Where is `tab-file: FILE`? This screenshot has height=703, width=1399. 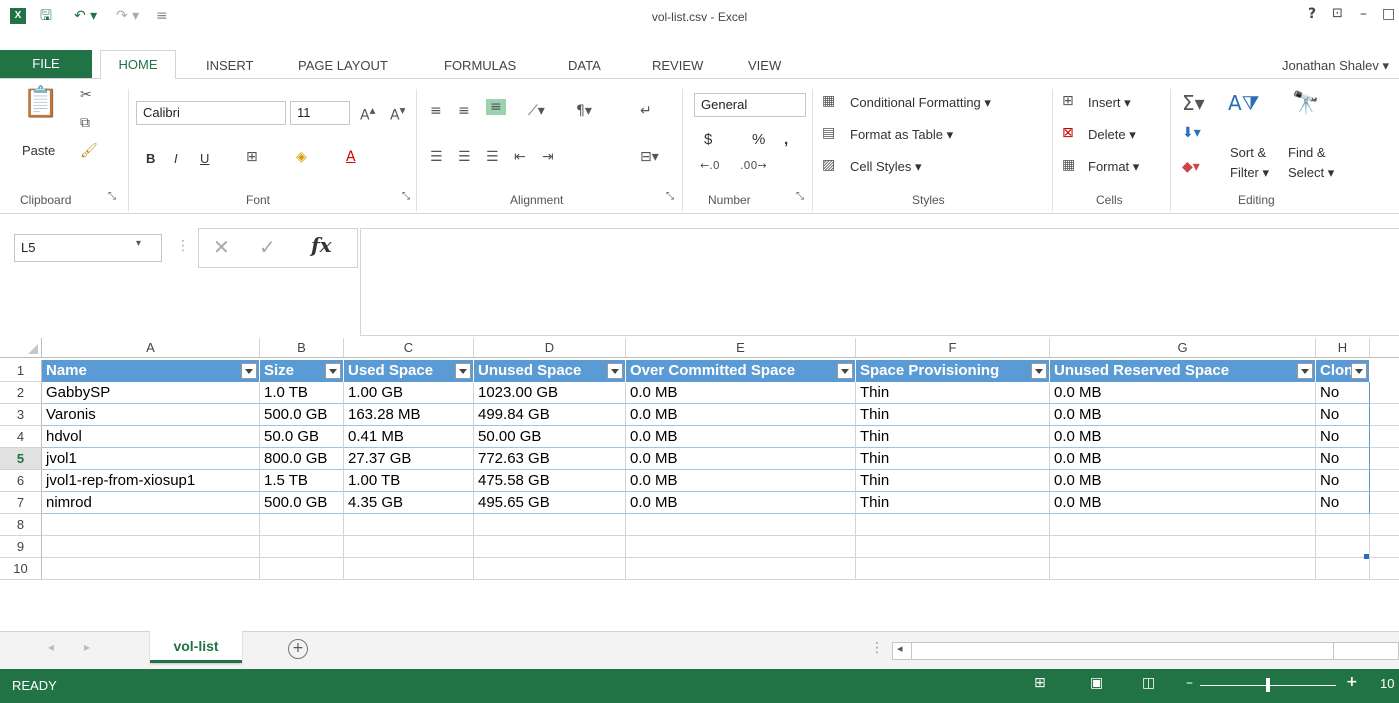 tab-file: FILE is located at coordinates (46, 64).